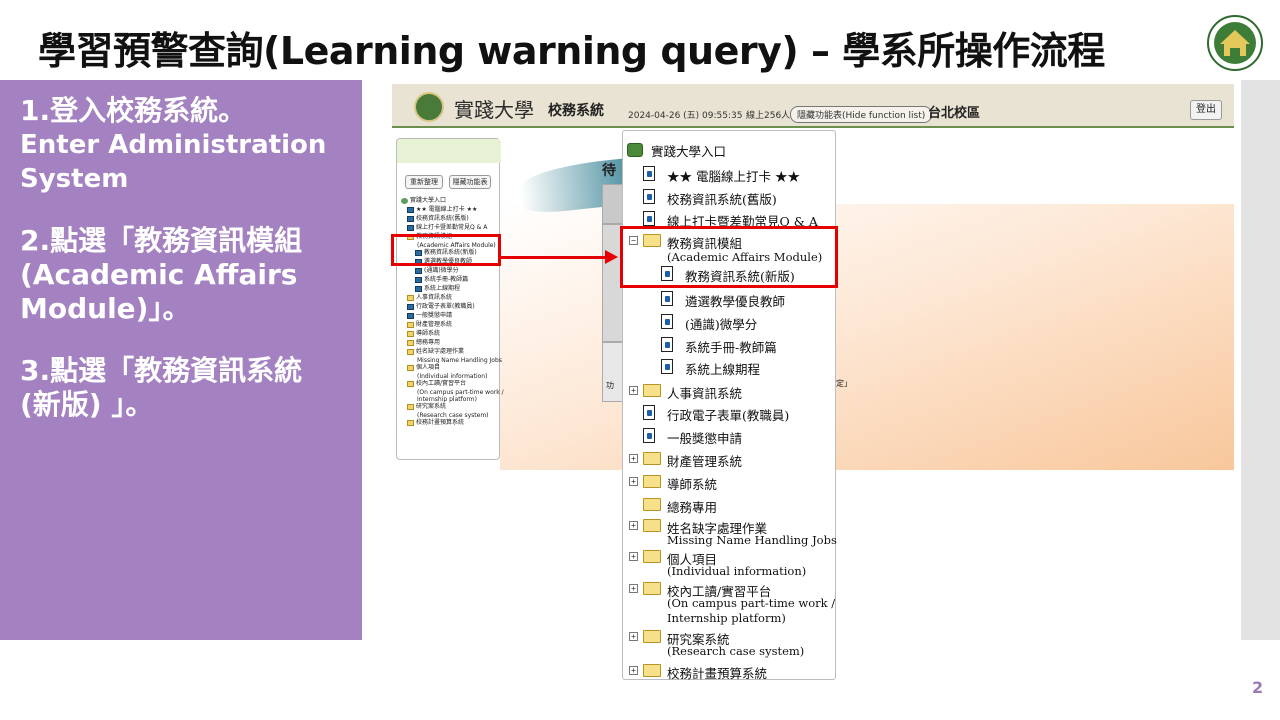 The image size is (1280, 720). What do you see at coordinates (442, 288) in the screenshot?
I see `small-menu-label: 系統上線期程` at bounding box center [442, 288].